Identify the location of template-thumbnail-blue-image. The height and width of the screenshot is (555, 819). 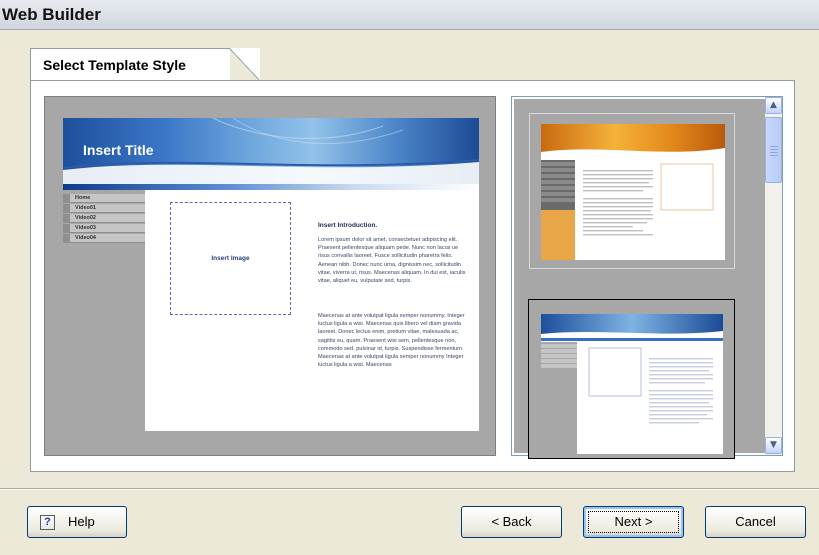
(632, 384).